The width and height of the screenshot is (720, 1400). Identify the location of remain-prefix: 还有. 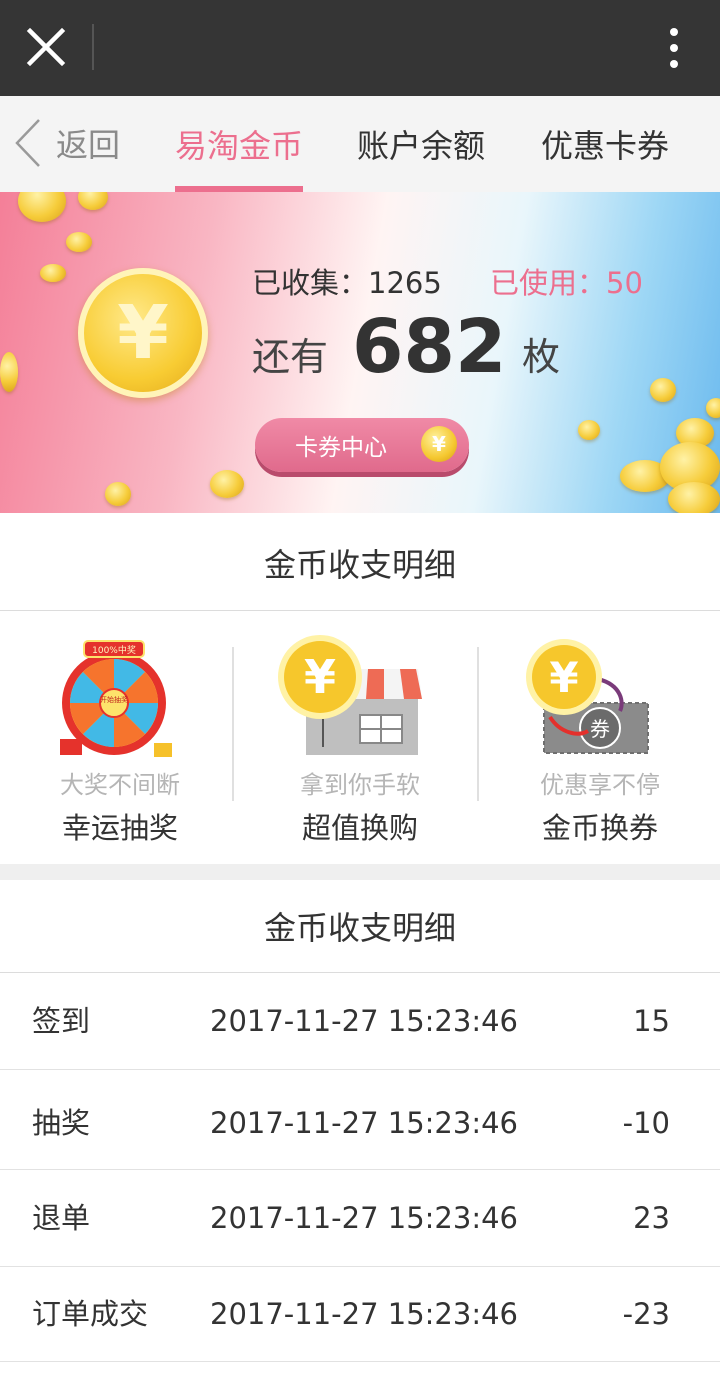
(290, 357).